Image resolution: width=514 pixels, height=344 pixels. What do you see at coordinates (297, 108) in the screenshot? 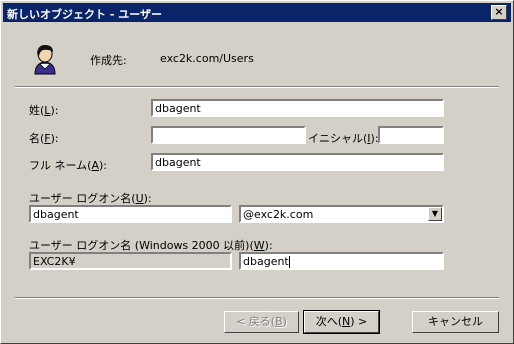
I see `last-name-input: dbagent` at bounding box center [297, 108].